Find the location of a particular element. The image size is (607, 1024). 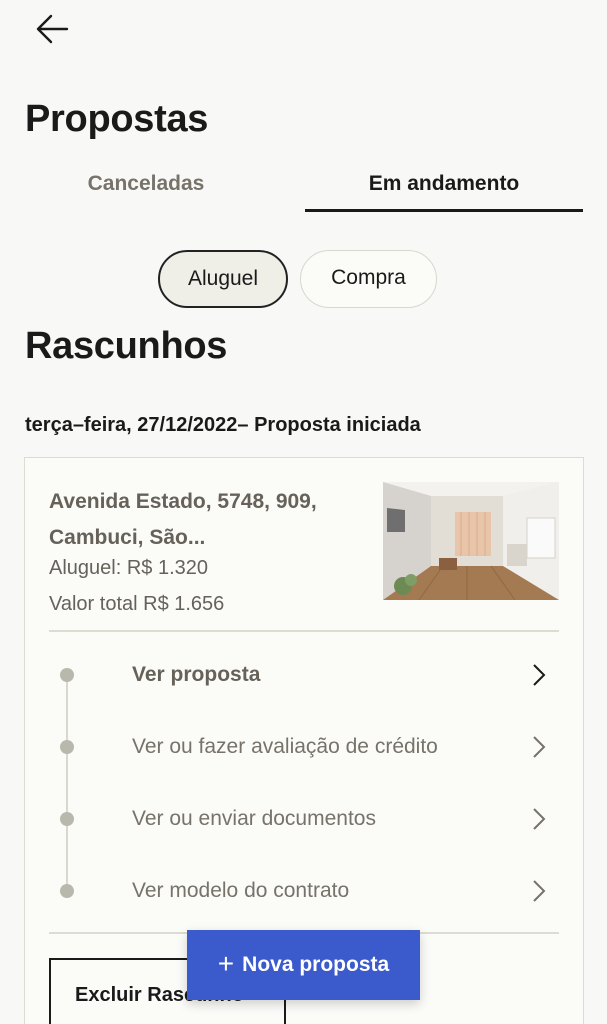

step-label: Ver proposta is located at coordinates (196, 674).